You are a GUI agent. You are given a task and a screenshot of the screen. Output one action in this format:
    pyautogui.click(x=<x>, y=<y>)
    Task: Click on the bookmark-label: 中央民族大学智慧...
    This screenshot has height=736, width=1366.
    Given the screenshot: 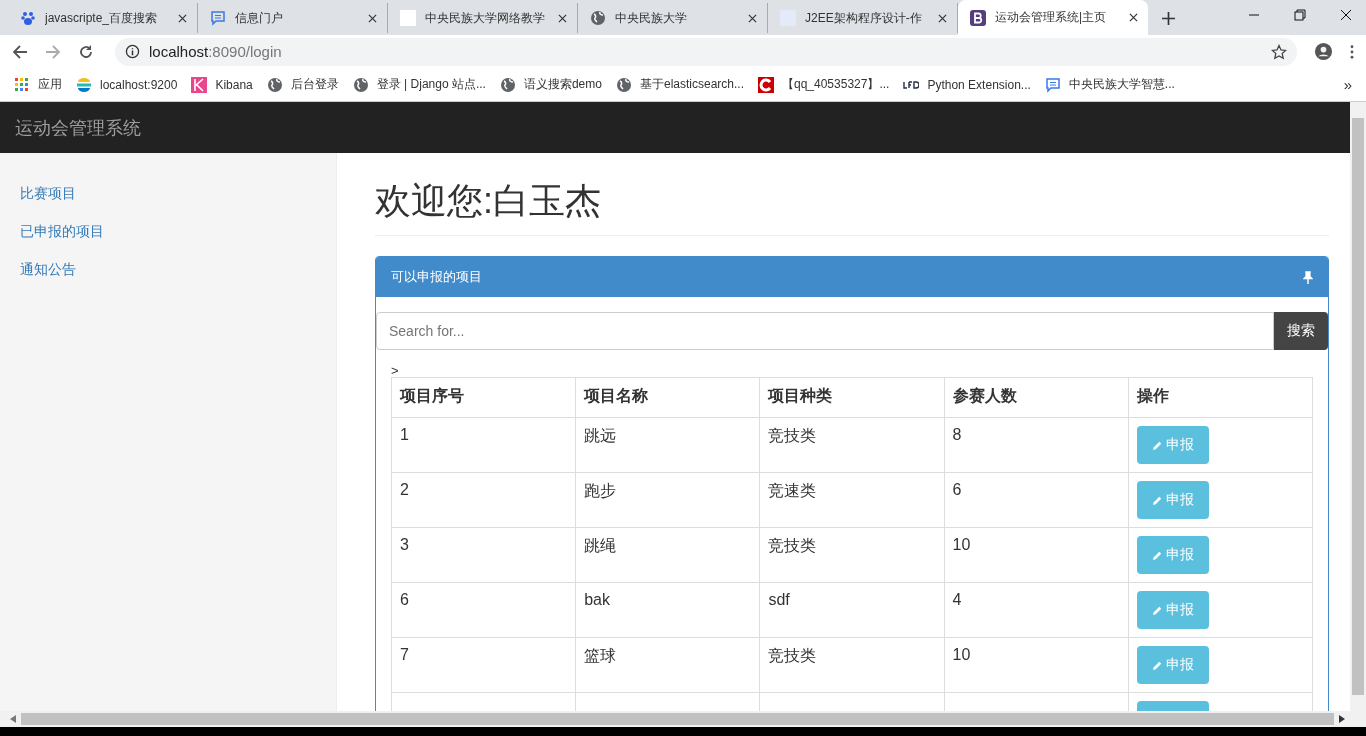 What is the action you would take?
    pyautogui.click(x=1121, y=84)
    